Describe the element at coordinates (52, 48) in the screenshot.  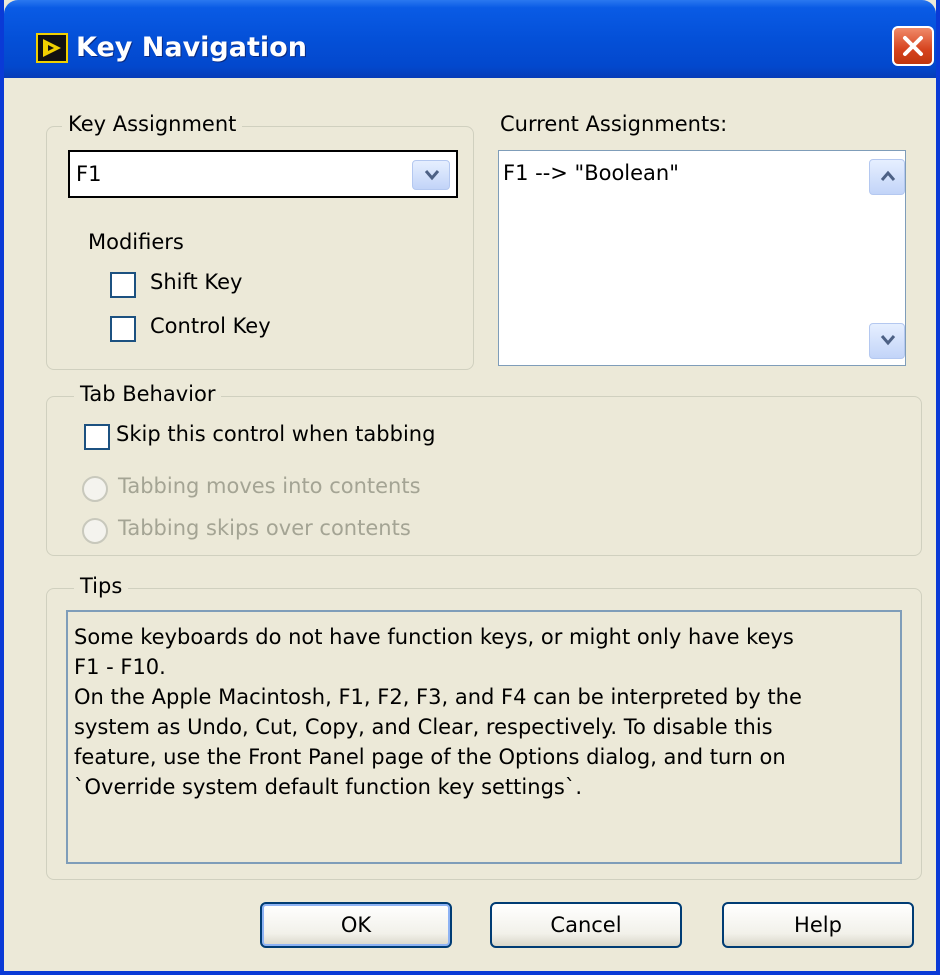
I see `labview-vi-icon` at that location.